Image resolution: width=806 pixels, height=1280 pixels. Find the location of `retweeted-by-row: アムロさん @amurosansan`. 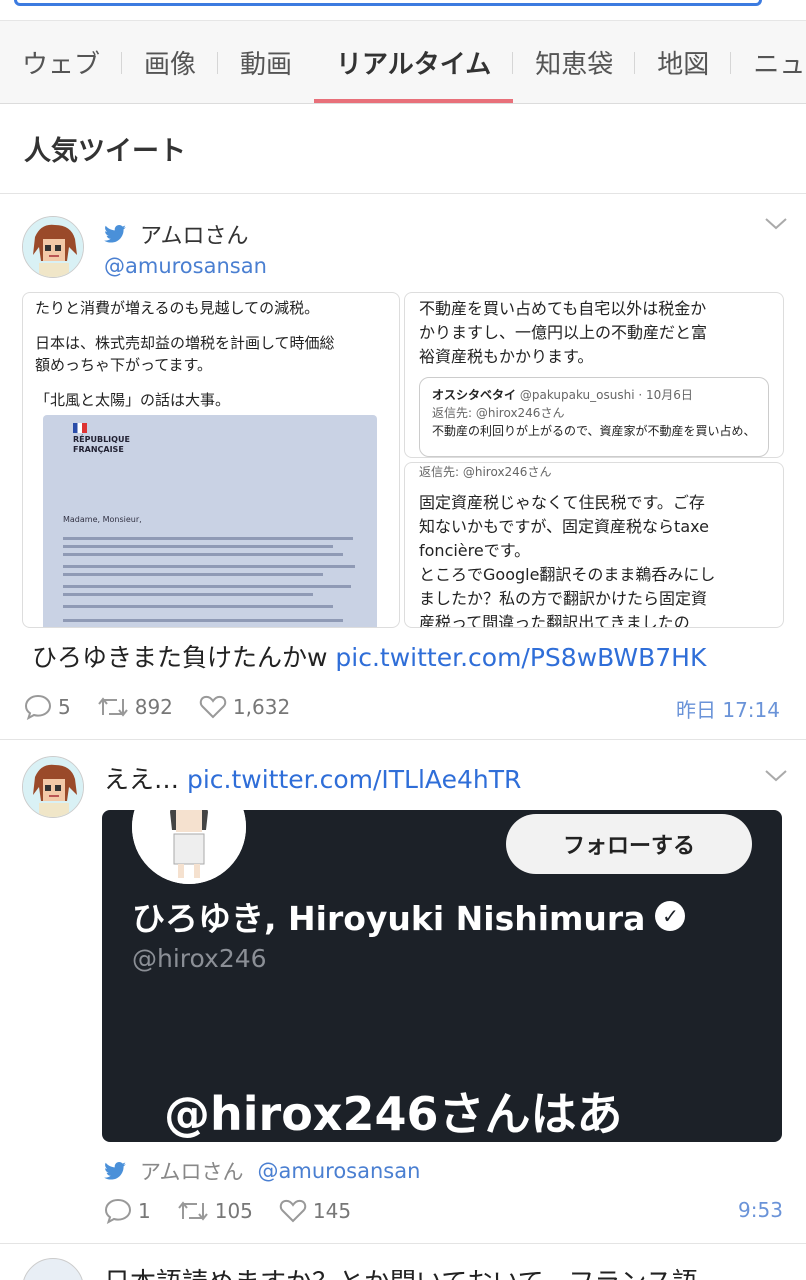

retweeted-by-row: アムロさん @amurosansan is located at coordinates (262, 1171).